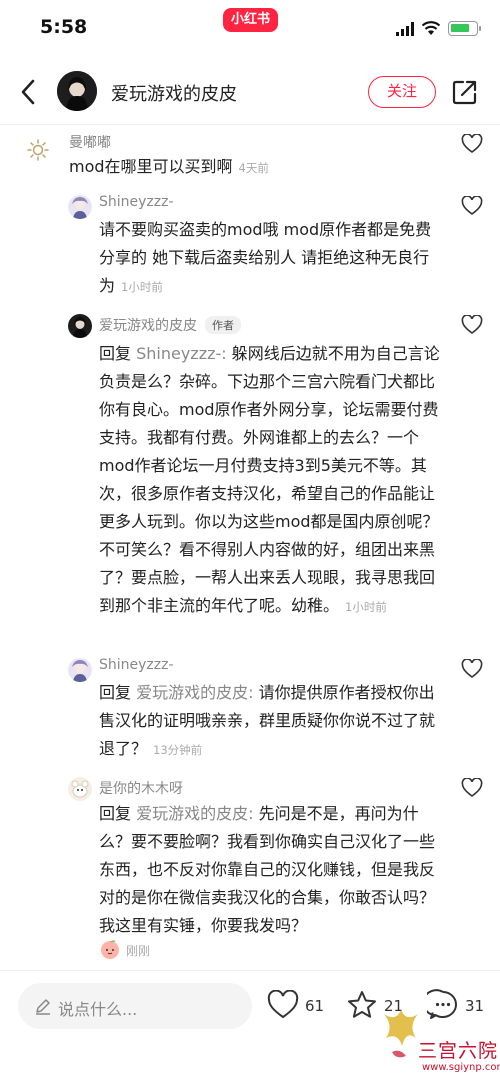 This screenshot has width=500, height=1080. I want to click on note-header: 爱玩游戏的皮皮 关注, so click(250, 91).